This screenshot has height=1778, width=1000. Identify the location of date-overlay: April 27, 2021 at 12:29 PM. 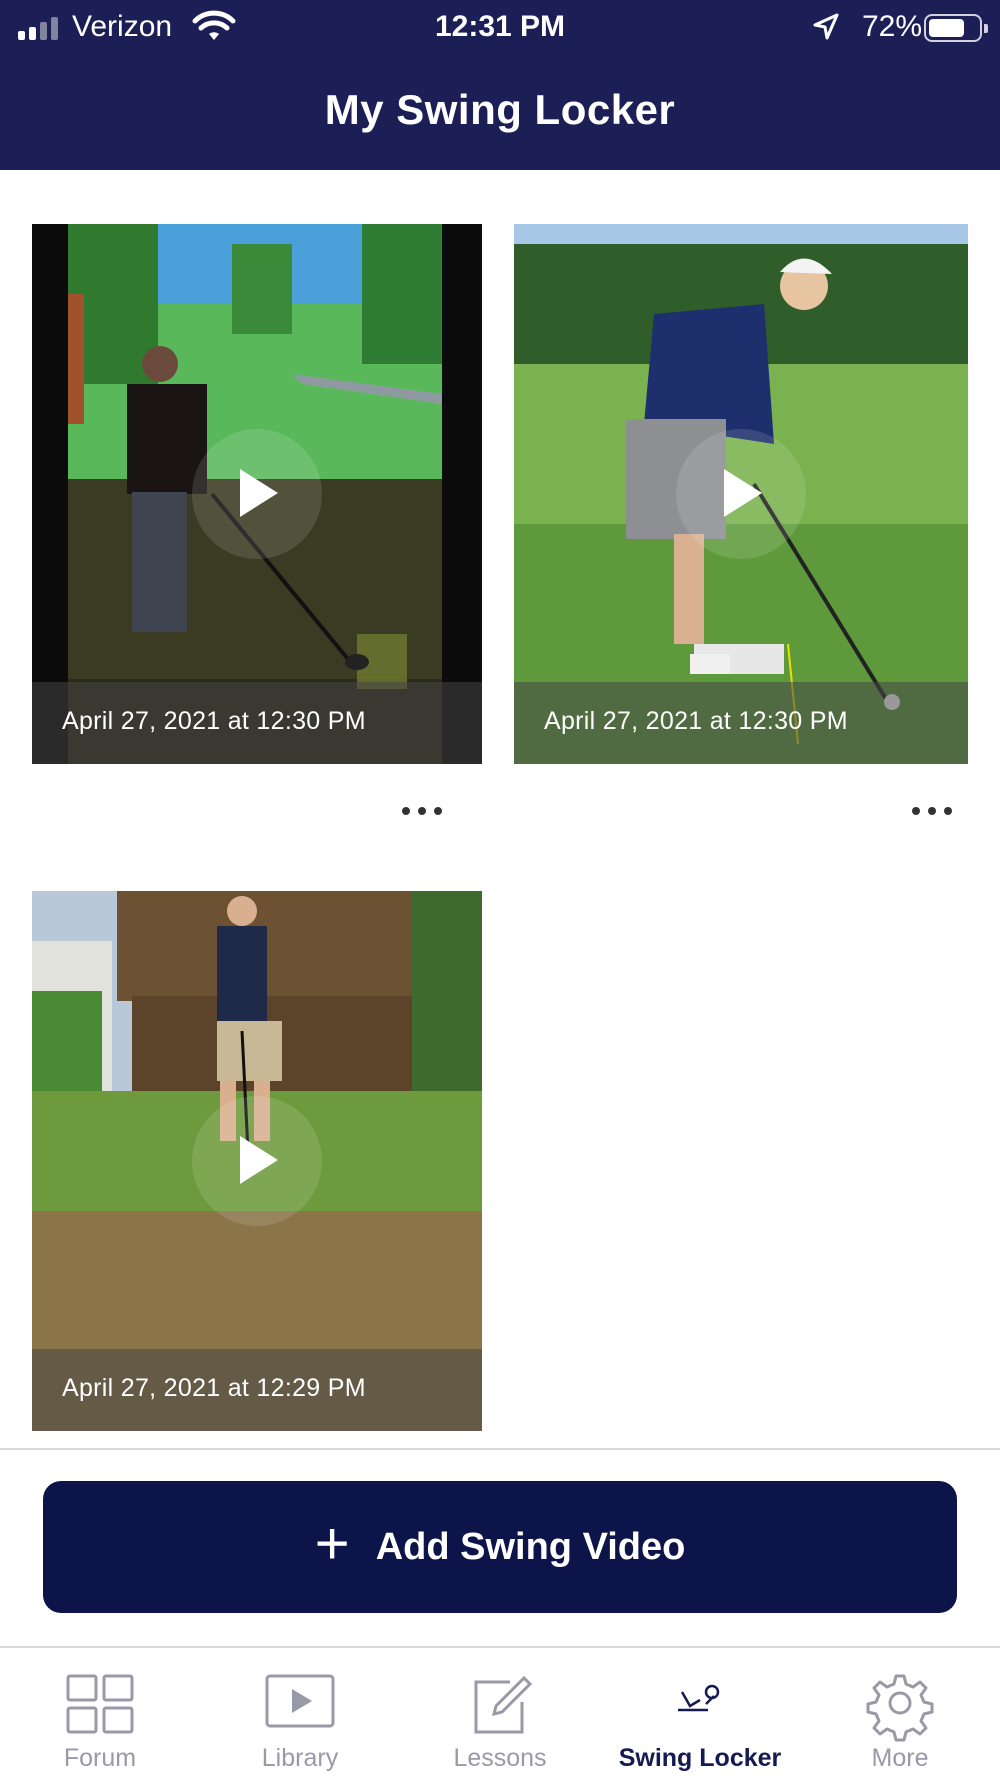
(257, 1390).